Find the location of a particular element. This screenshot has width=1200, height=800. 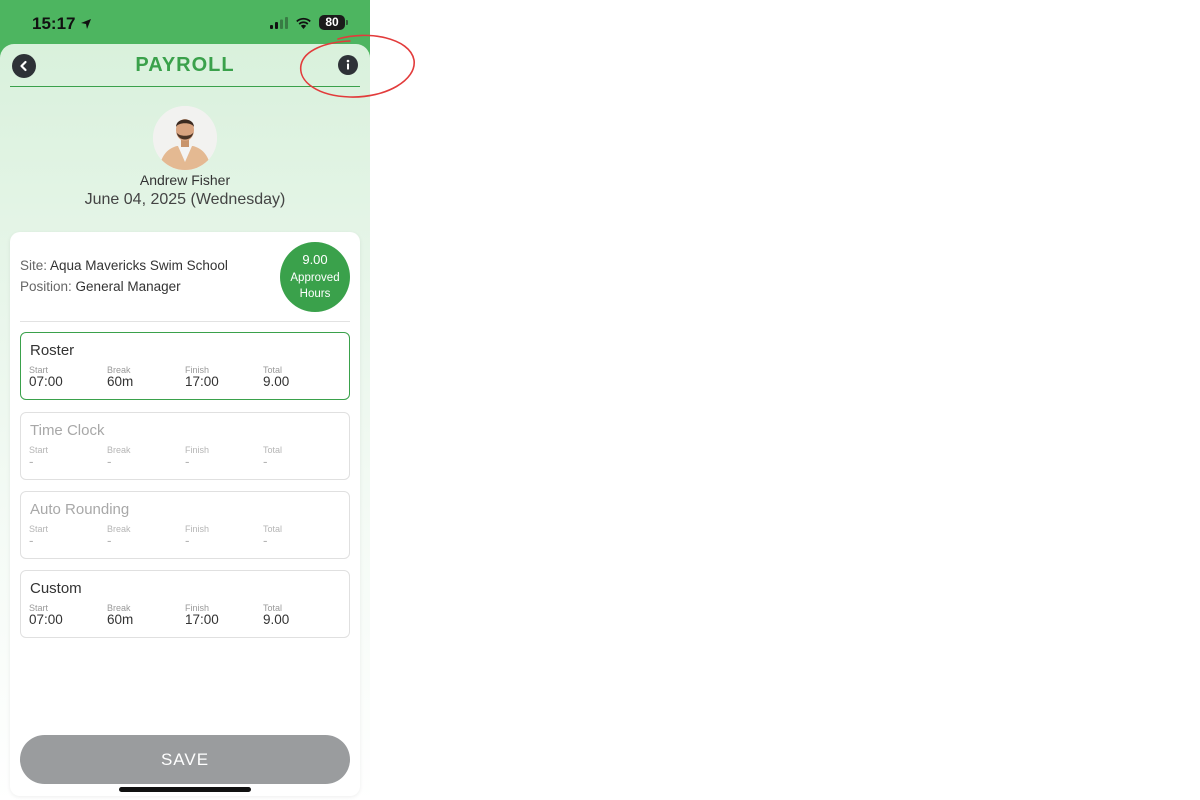

profile-photo is located at coordinates (185, 138).